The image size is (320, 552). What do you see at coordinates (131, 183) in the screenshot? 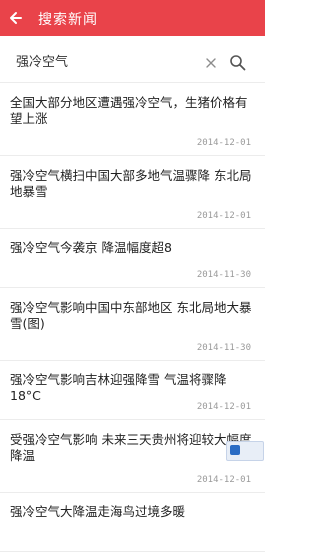
I see `news-title: 强冷空气横扫中国大部多地气温骤降 东北局地暴雪` at bounding box center [131, 183].